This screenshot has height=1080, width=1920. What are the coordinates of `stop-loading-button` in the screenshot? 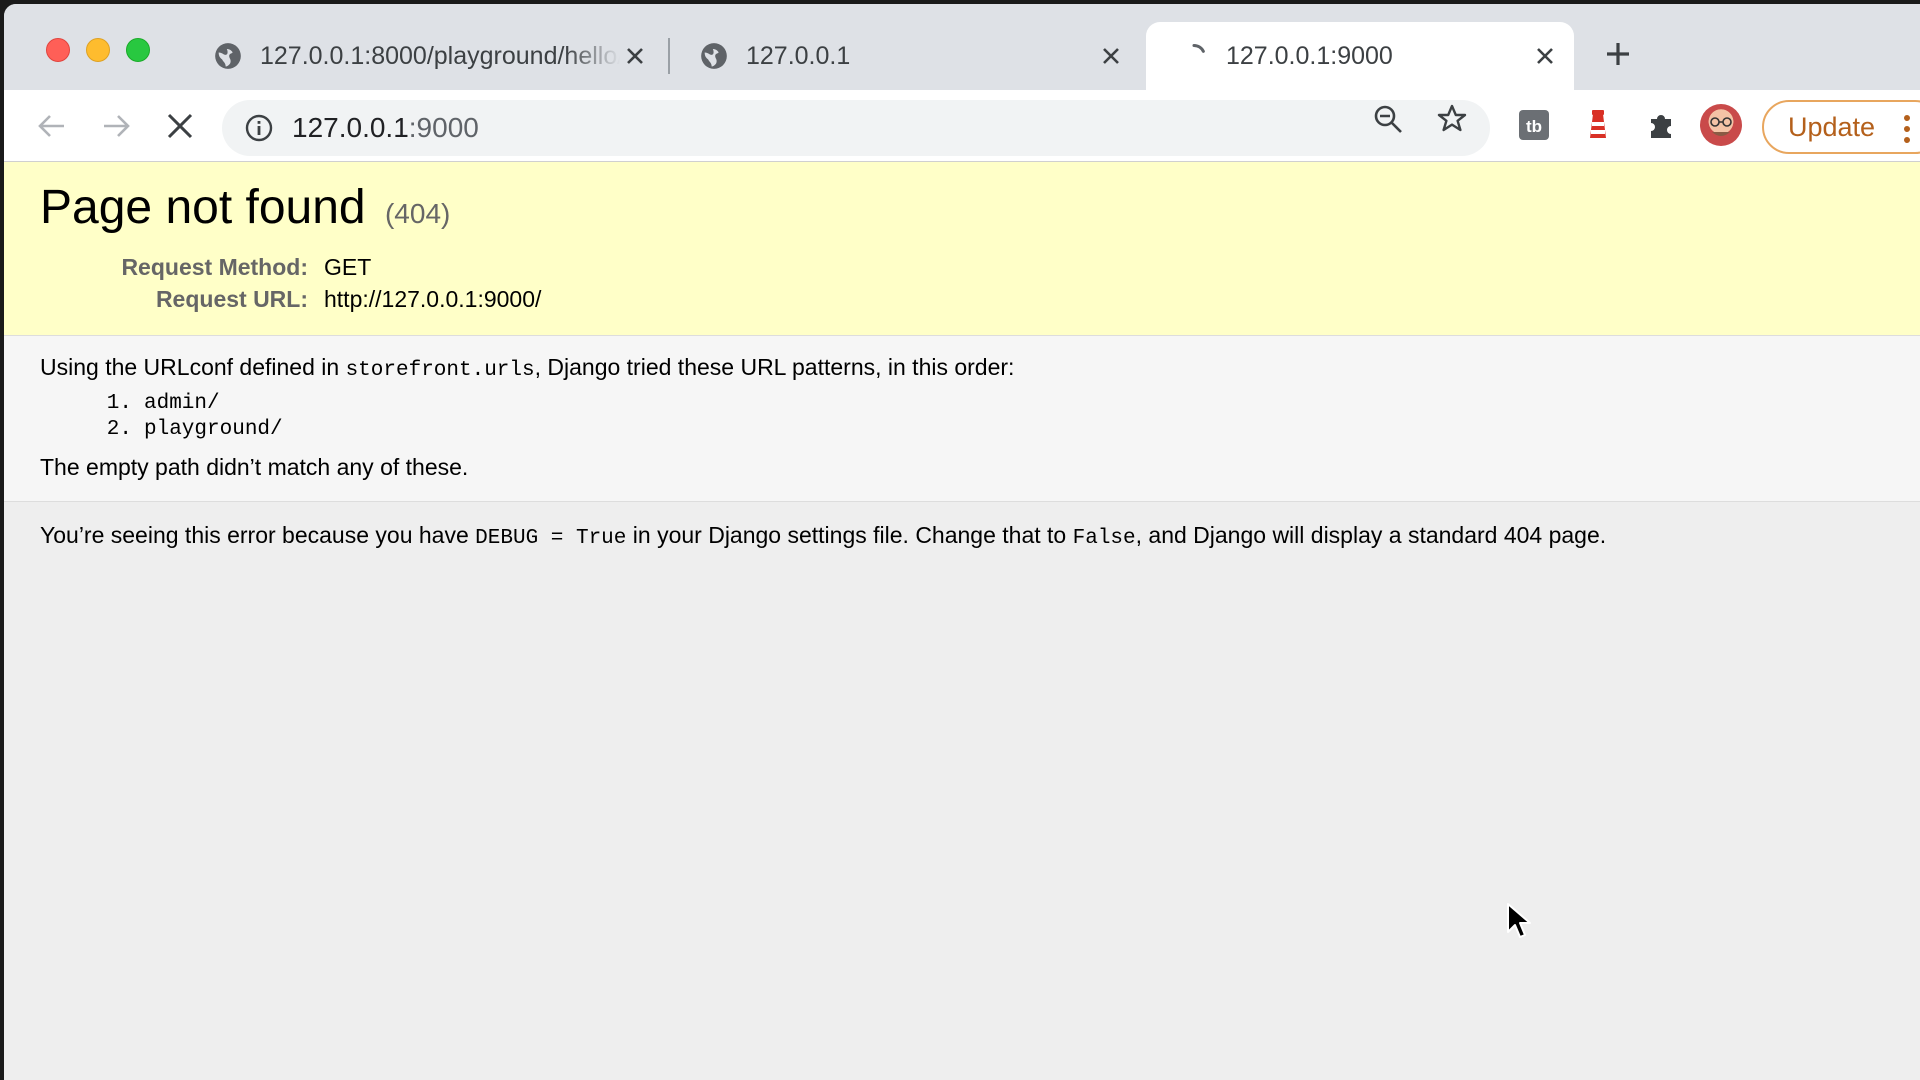 It's located at (180, 126).